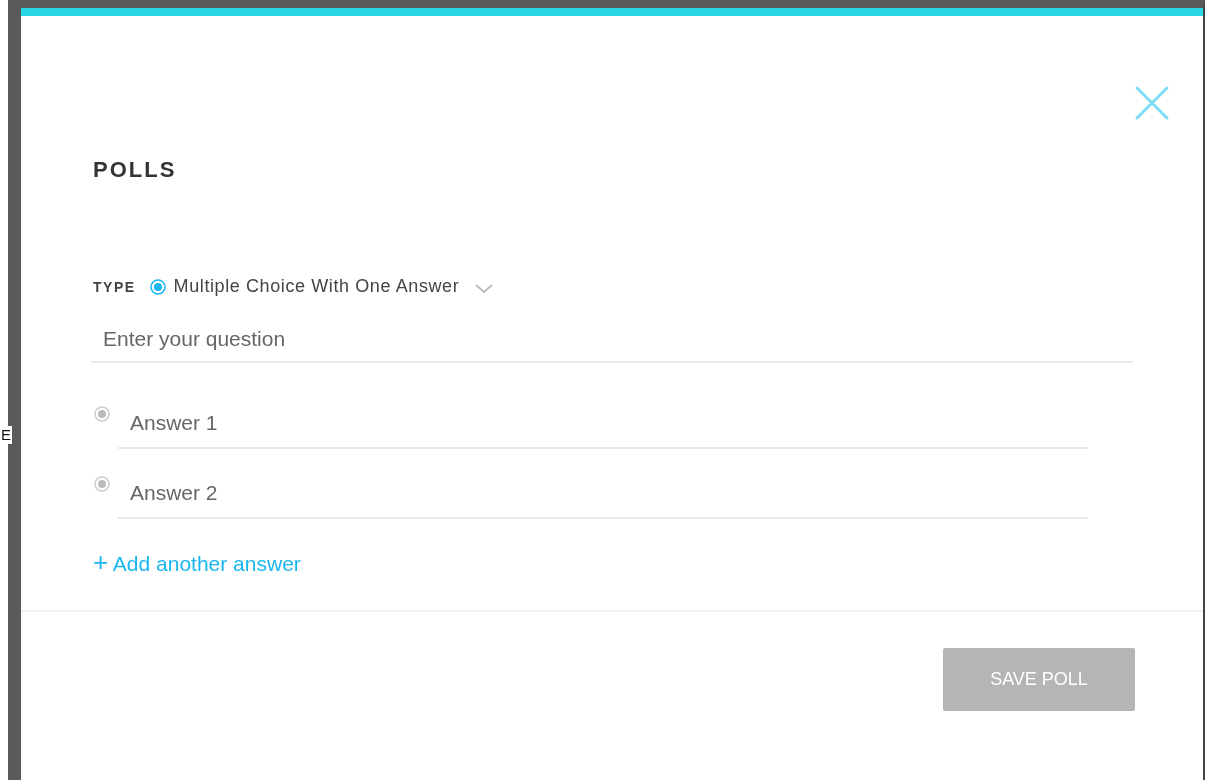  I want to click on close-icon, so click(1152, 103).